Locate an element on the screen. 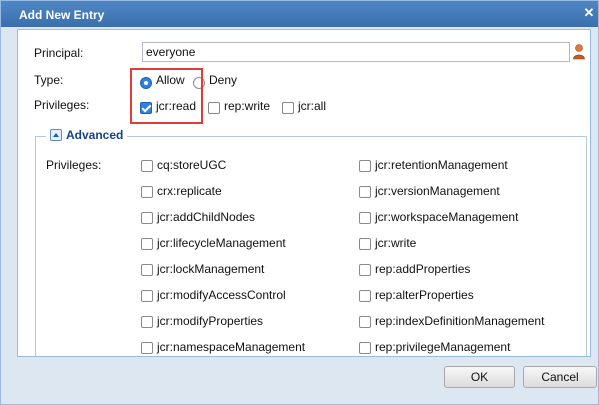  privilege-label: rep:indexDefinitionManagement is located at coordinates (459, 321).